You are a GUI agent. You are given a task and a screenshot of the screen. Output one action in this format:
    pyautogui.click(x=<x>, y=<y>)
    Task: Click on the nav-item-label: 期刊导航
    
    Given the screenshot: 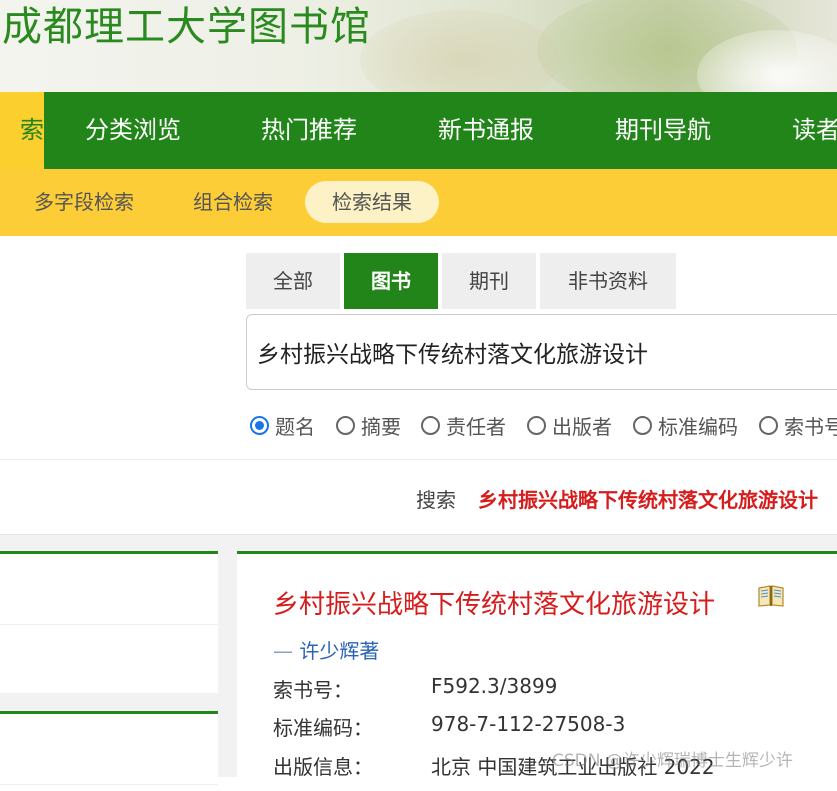 What is the action you would take?
    pyautogui.click(x=663, y=130)
    